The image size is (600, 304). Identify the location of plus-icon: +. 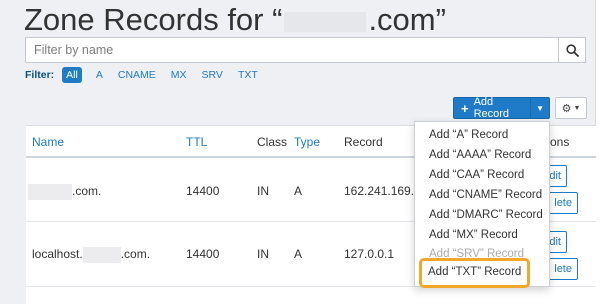
(465, 108).